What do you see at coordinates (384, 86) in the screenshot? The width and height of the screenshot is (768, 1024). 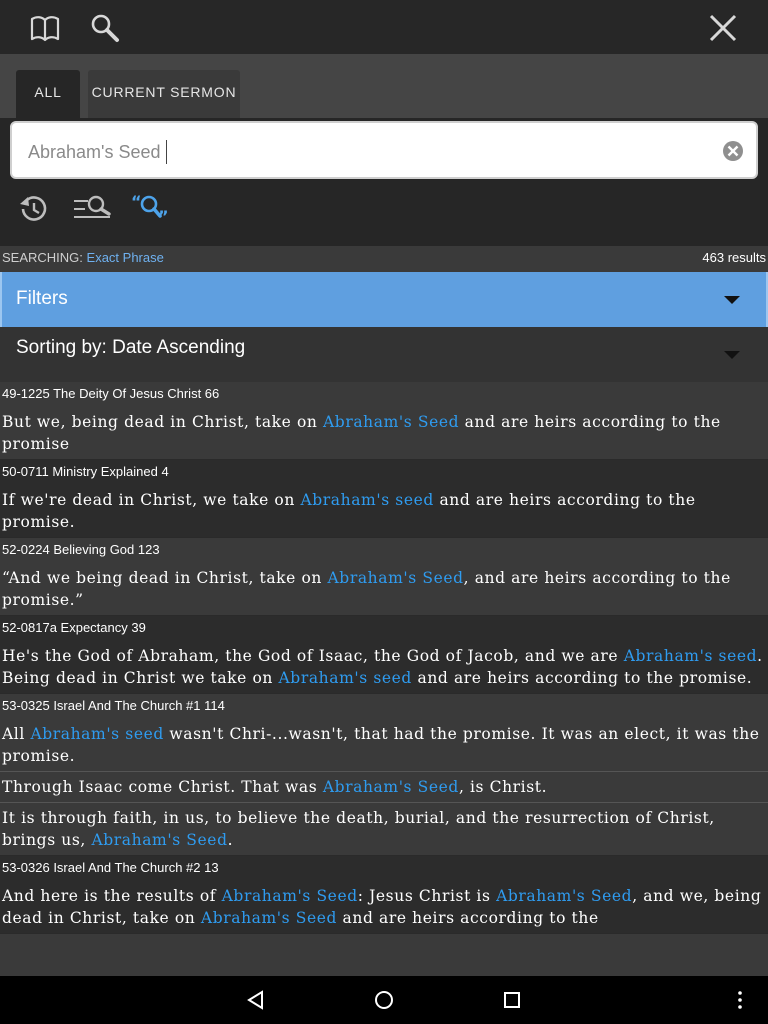 I see `tab-bar: ALL CURRENT SERMON` at bounding box center [384, 86].